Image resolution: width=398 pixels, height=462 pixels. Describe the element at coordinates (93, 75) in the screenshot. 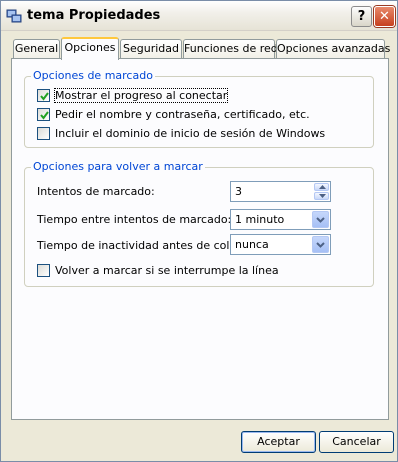

I see `dialing-options-legend: Opciones de marcado` at that location.